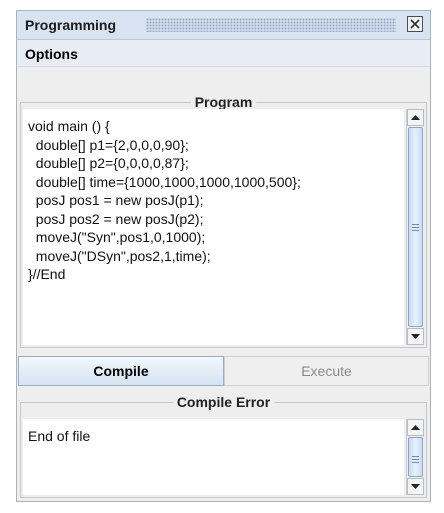  Describe the element at coordinates (121, 371) in the screenshot. I see `compile-button: Compile` at that location.